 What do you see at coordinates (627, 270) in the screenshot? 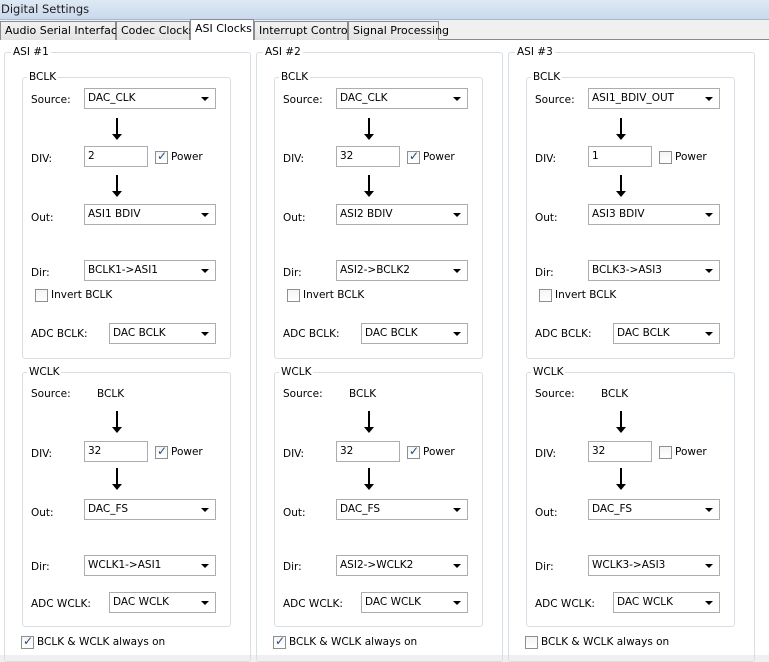
I see `asi3-bclk-dir-select-value: BCLK3->ASI3` at bounding box center [627, 270].